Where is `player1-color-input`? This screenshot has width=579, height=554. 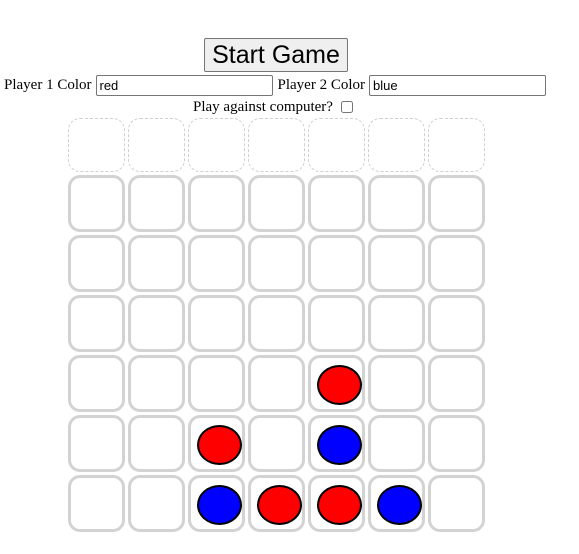
player1-color-input is located at coordinates (184, 85).